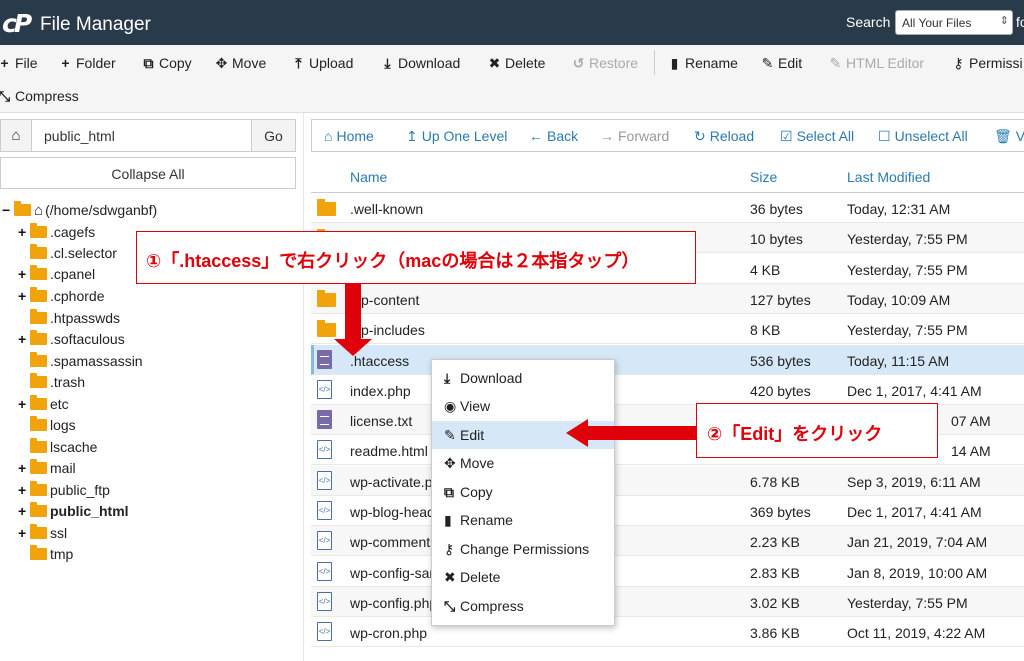  I want to click on compress-icon: ⤡, so click(450, 606).